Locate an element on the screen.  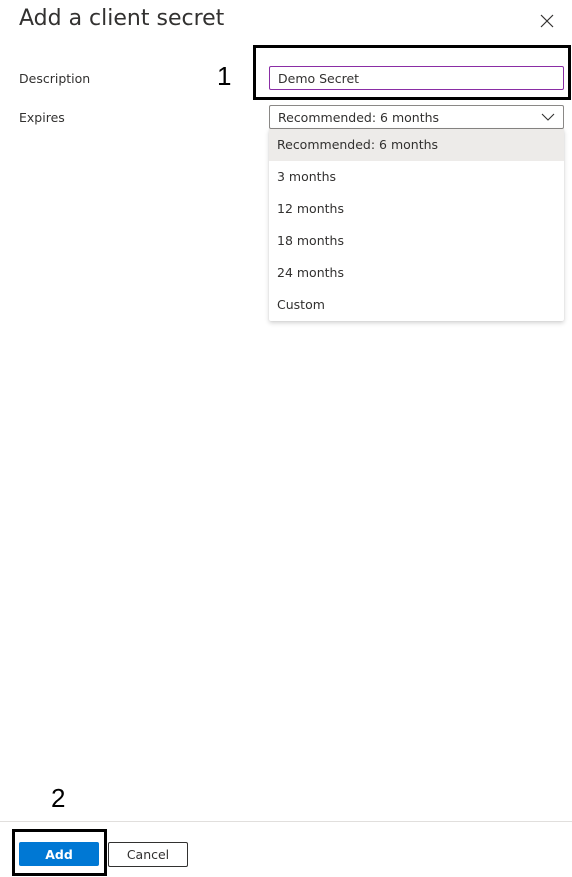
expires-option: Custom is located at coordinates (416, 305).